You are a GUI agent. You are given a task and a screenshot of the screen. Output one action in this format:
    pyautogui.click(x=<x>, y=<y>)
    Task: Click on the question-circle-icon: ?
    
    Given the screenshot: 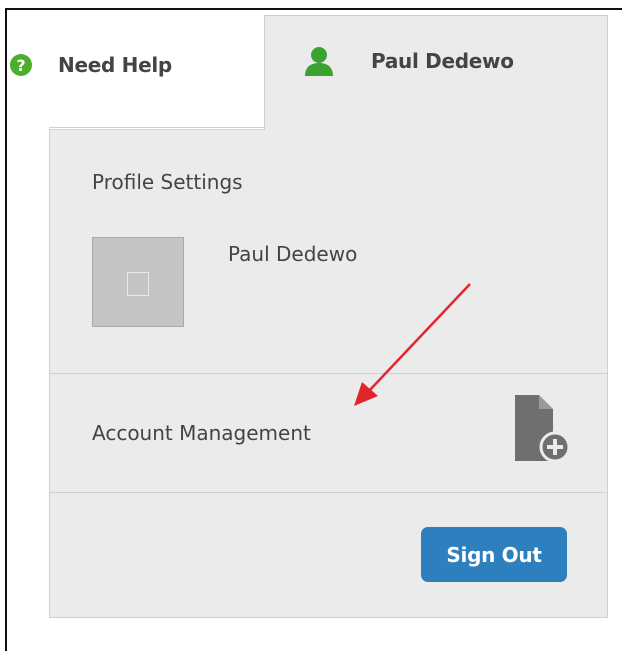 What is the action you would take?
    pyautogui.click(x=21, y=65)
    